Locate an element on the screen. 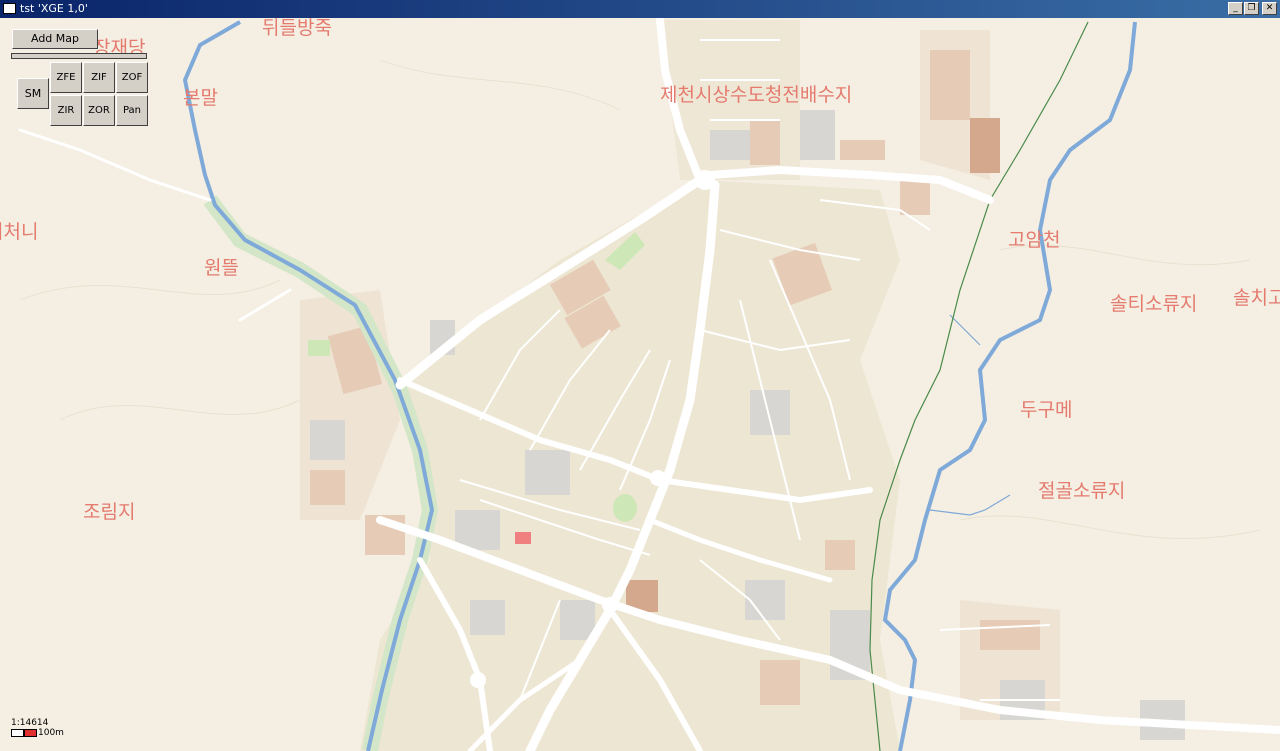 The width and height of the screenshot is (1280, 751). place-label: 절골소류지 is located at coordinates (1081, 491).